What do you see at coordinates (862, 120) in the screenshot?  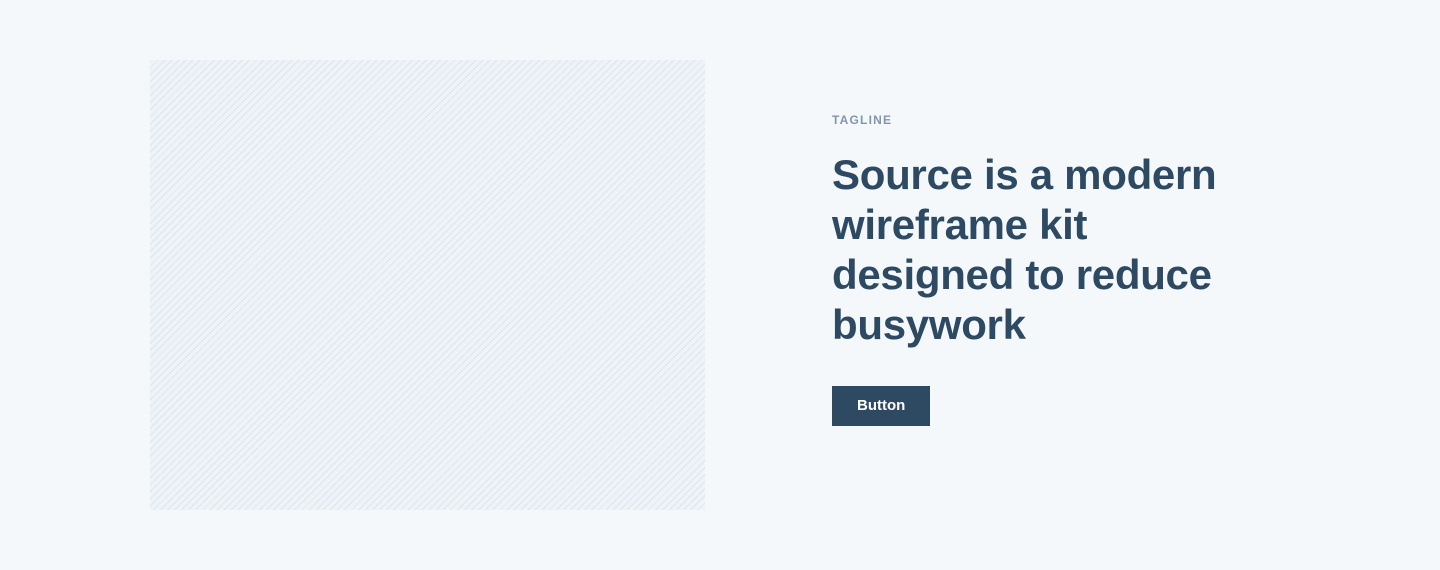 I see `tagline: TAGLINE` at bounding box center [862, 120].